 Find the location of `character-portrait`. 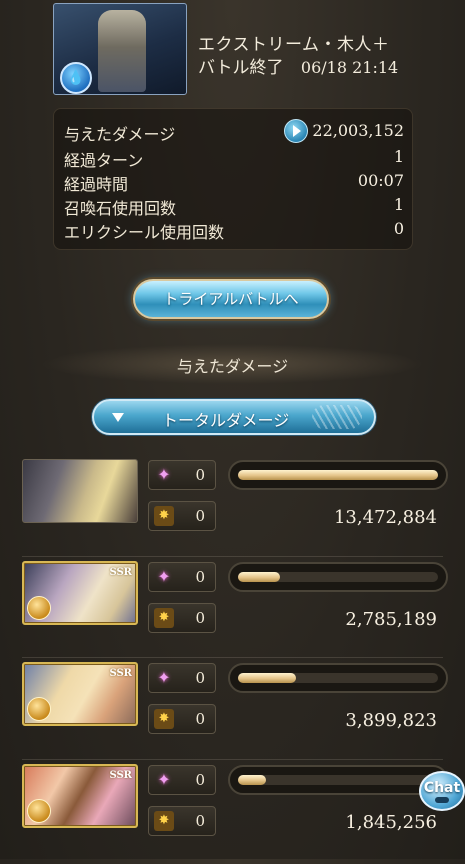

character-portrait is located at coordinates (80, 491).